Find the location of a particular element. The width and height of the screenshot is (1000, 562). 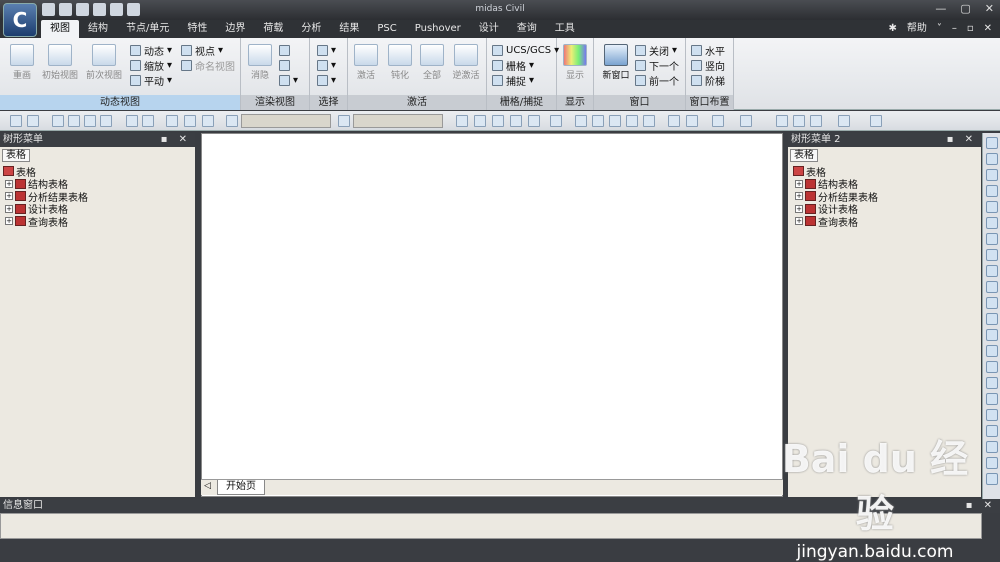

rotate-y-icon is located at coordinates (991, 399).